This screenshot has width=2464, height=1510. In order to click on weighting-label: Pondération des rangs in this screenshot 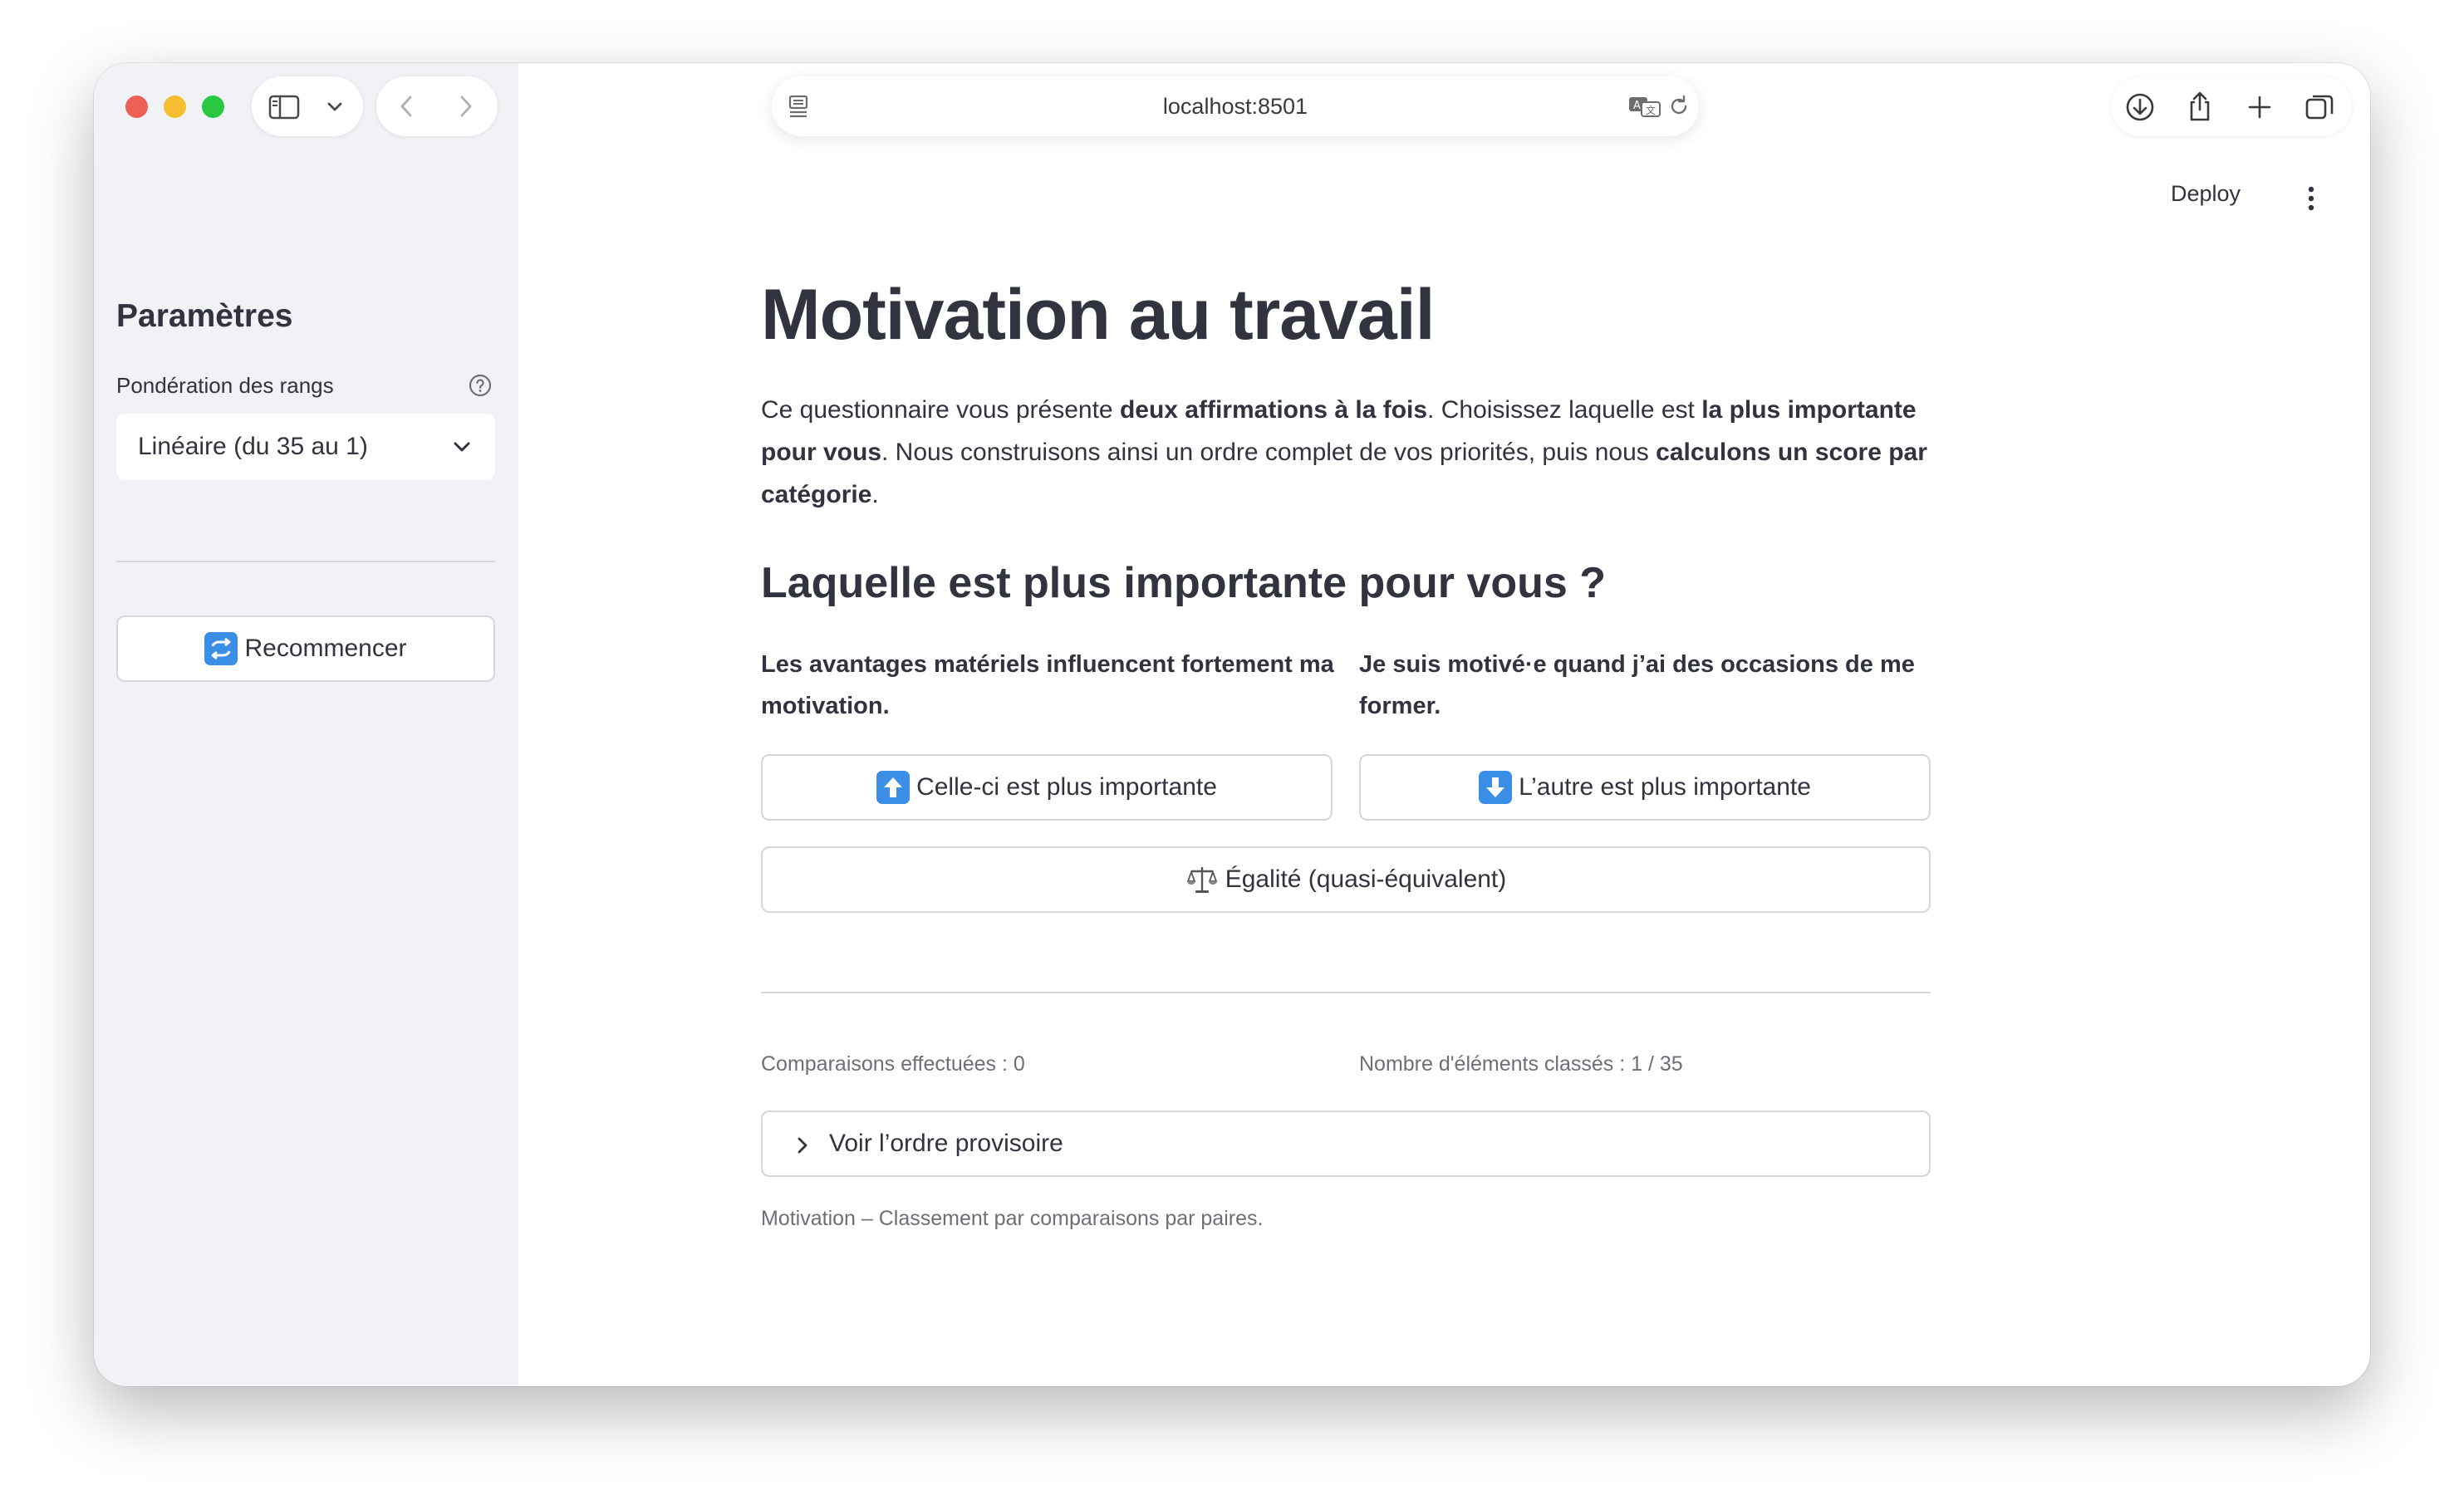, I will do `click(225, 386)`.